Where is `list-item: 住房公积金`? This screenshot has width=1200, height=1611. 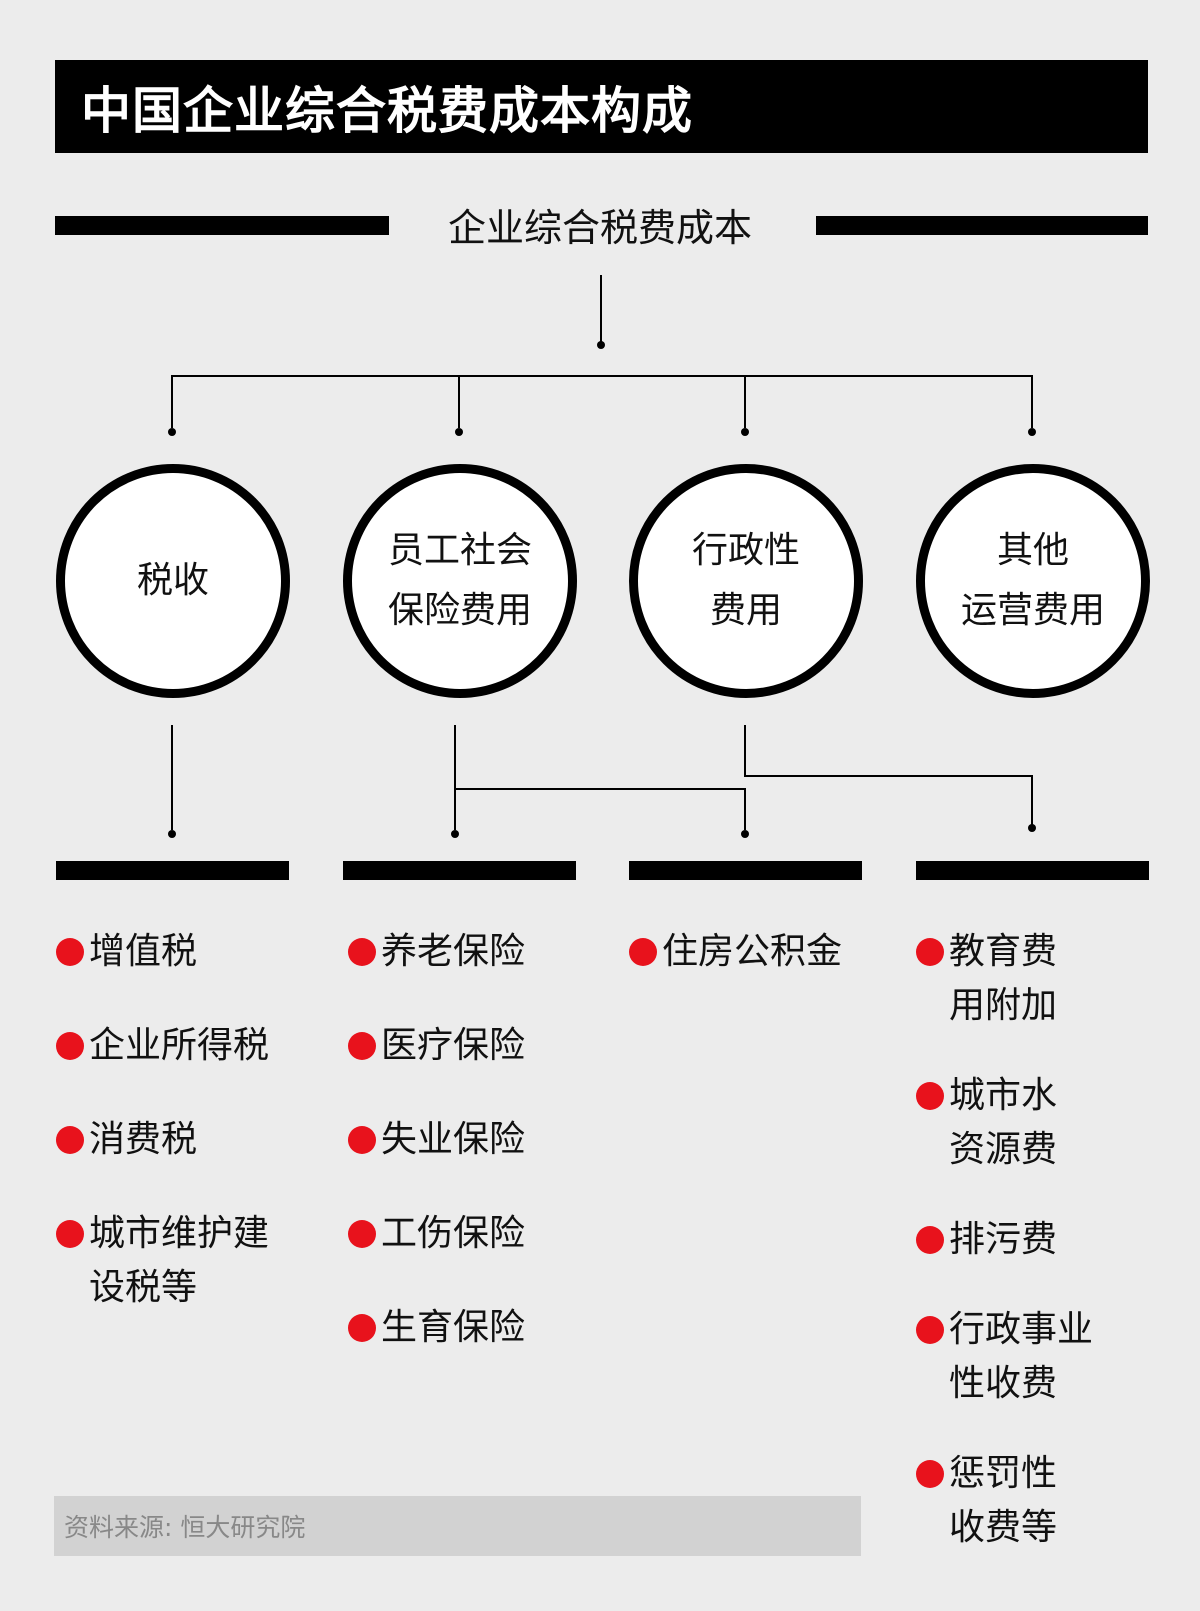
list-item: 住房公积金 is located at coordinates (754, 952).